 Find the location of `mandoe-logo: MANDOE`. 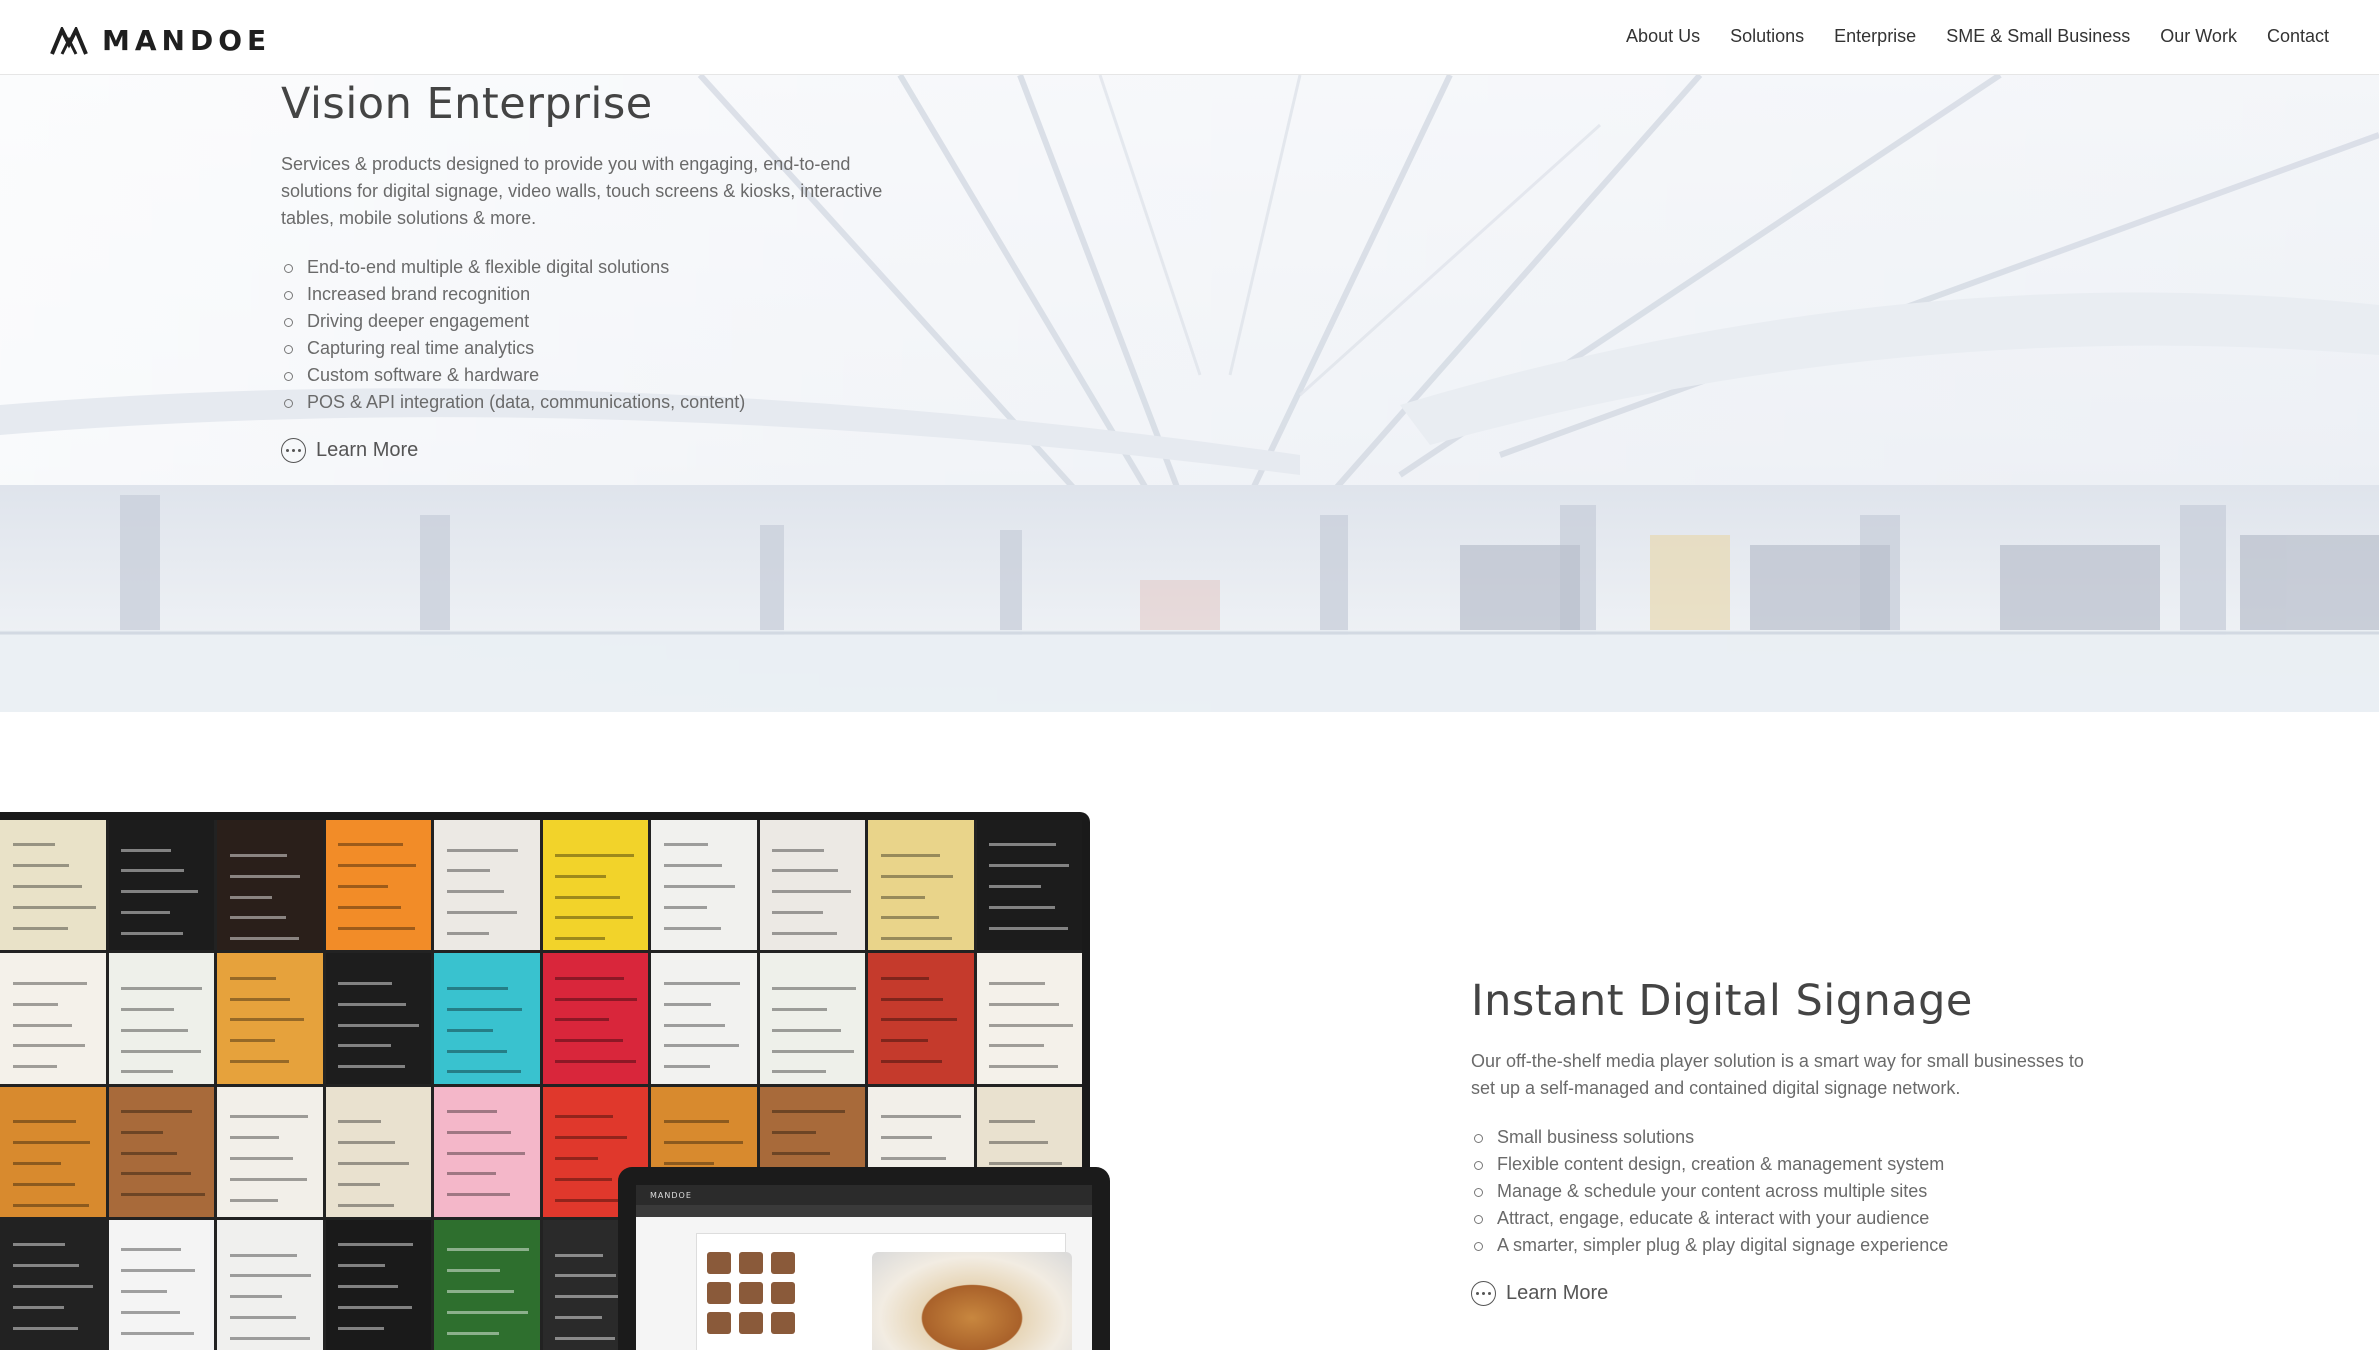

mandoe-logo: MANDOE is located at coordinates (160, 40).